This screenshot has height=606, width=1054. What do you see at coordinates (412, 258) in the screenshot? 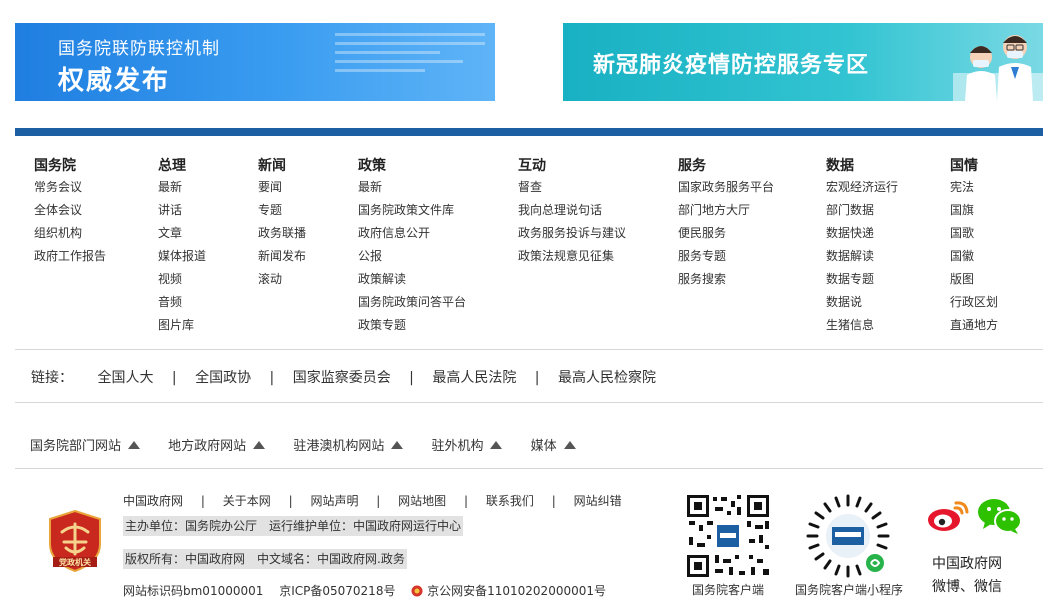
I see `nav-link: 公报` at bounding box center [412, 258].